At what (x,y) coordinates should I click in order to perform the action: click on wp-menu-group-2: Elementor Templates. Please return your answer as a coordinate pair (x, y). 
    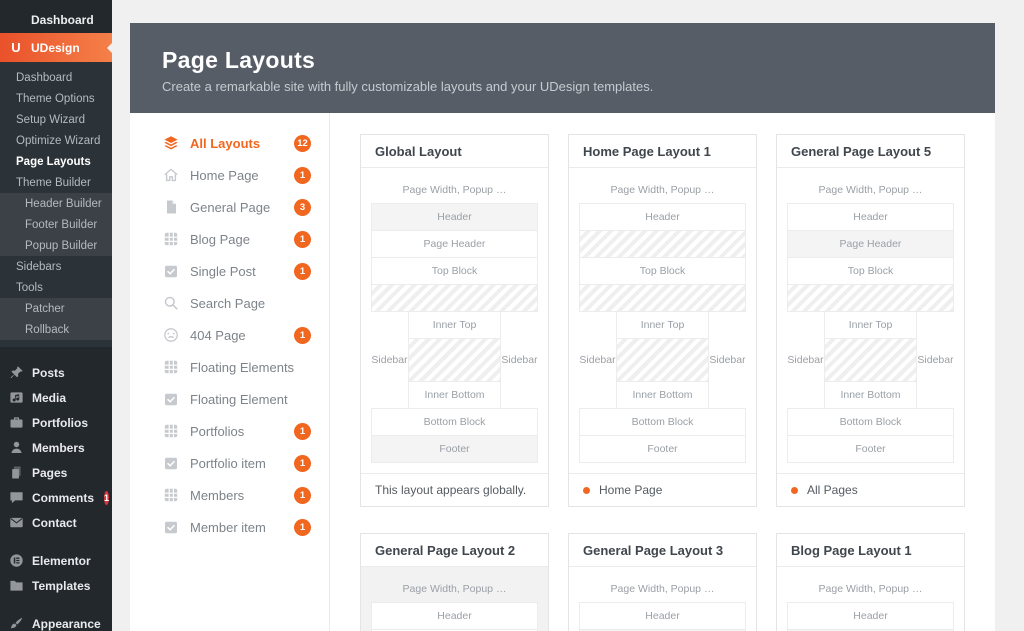
    Looking at the image, I should click on (56, 573).